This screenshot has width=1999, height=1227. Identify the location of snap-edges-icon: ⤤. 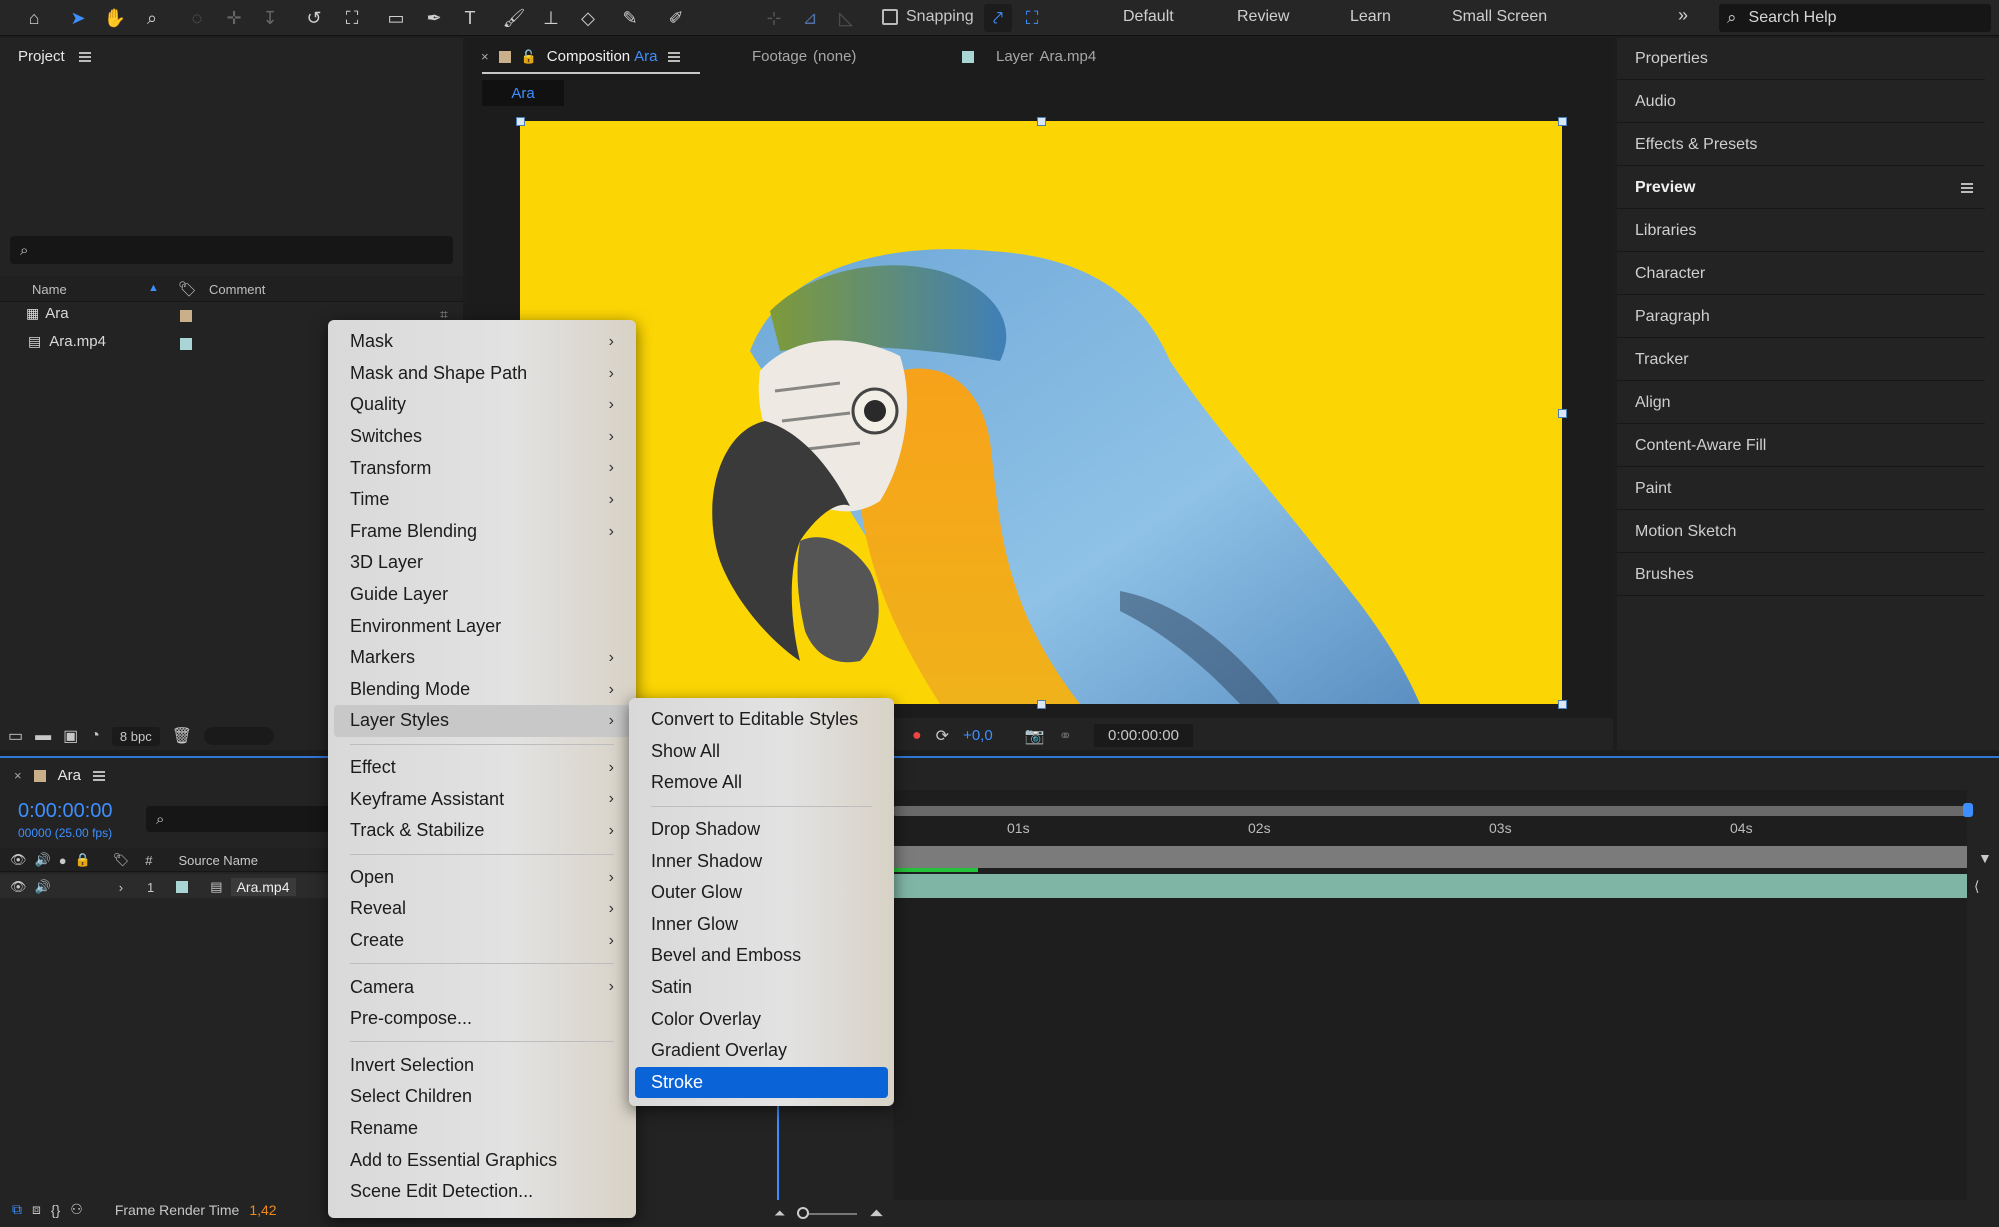
(998, 18).